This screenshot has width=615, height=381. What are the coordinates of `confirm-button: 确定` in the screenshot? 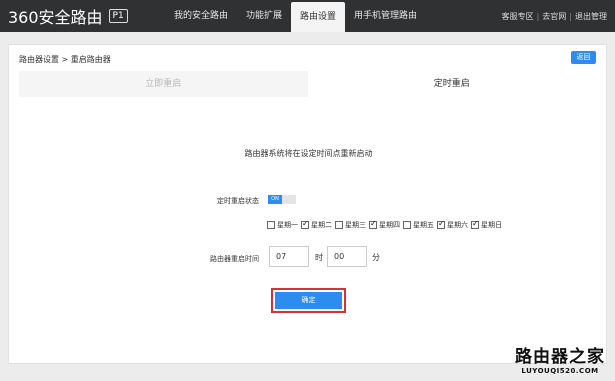 It's located at (308, 300).